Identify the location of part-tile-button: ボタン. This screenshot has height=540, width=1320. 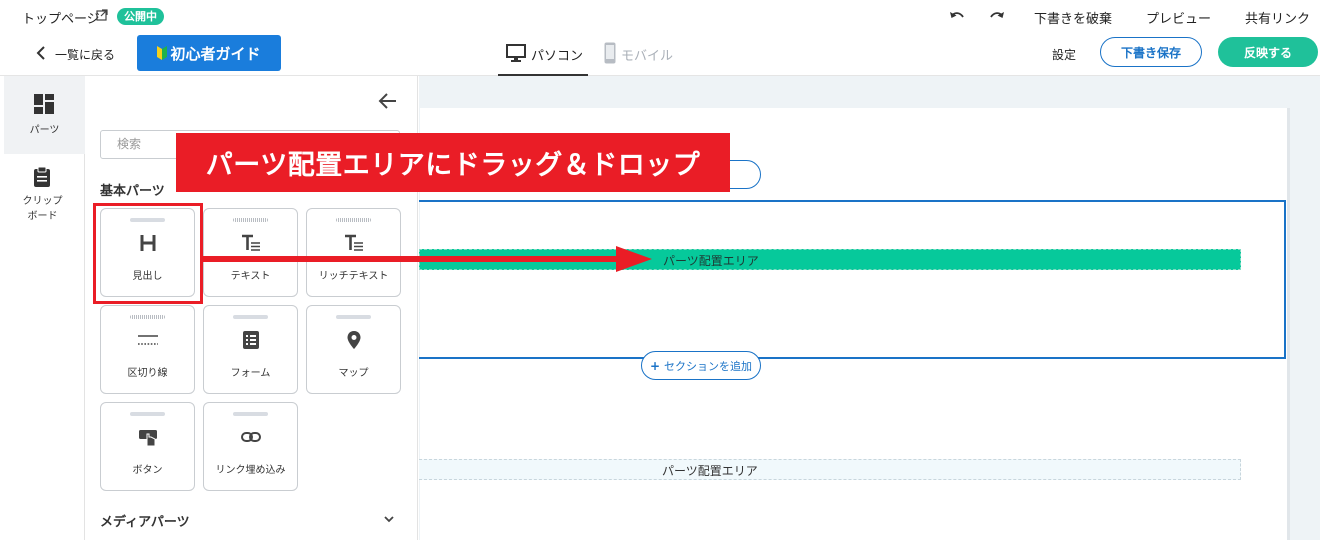
(147, 446).